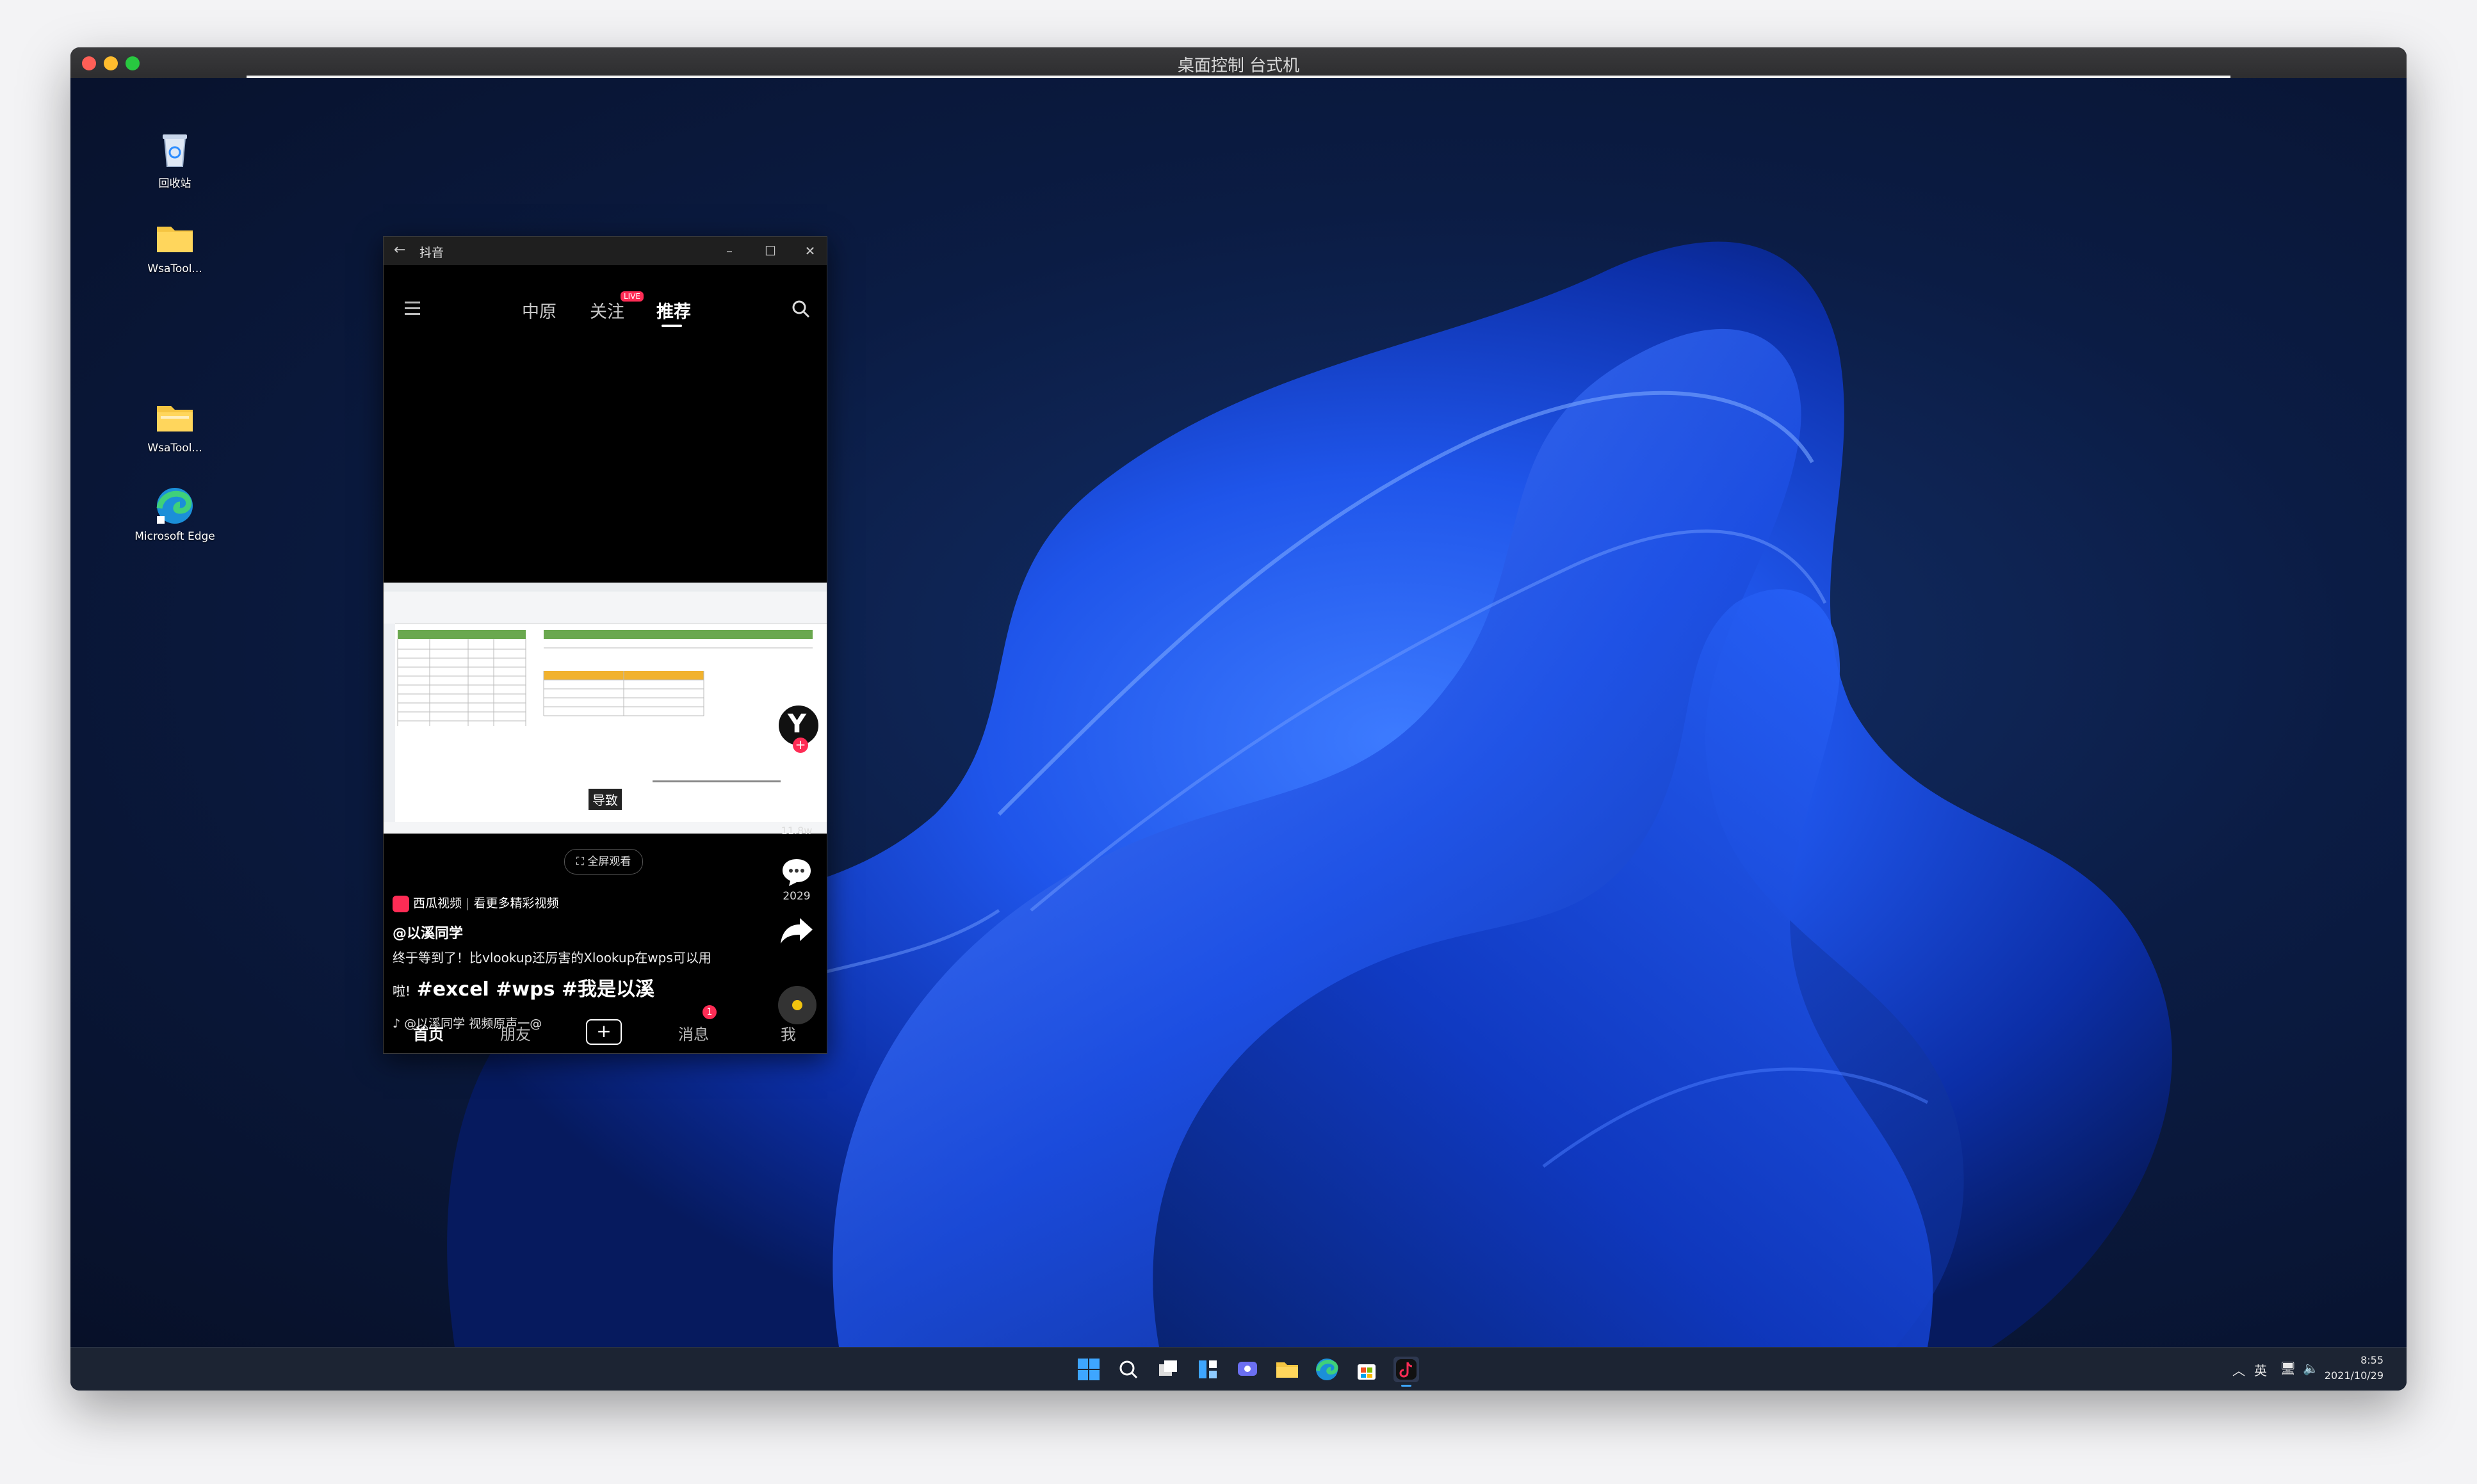  I want to click on author-avatar: Y +, so click(798, 729).